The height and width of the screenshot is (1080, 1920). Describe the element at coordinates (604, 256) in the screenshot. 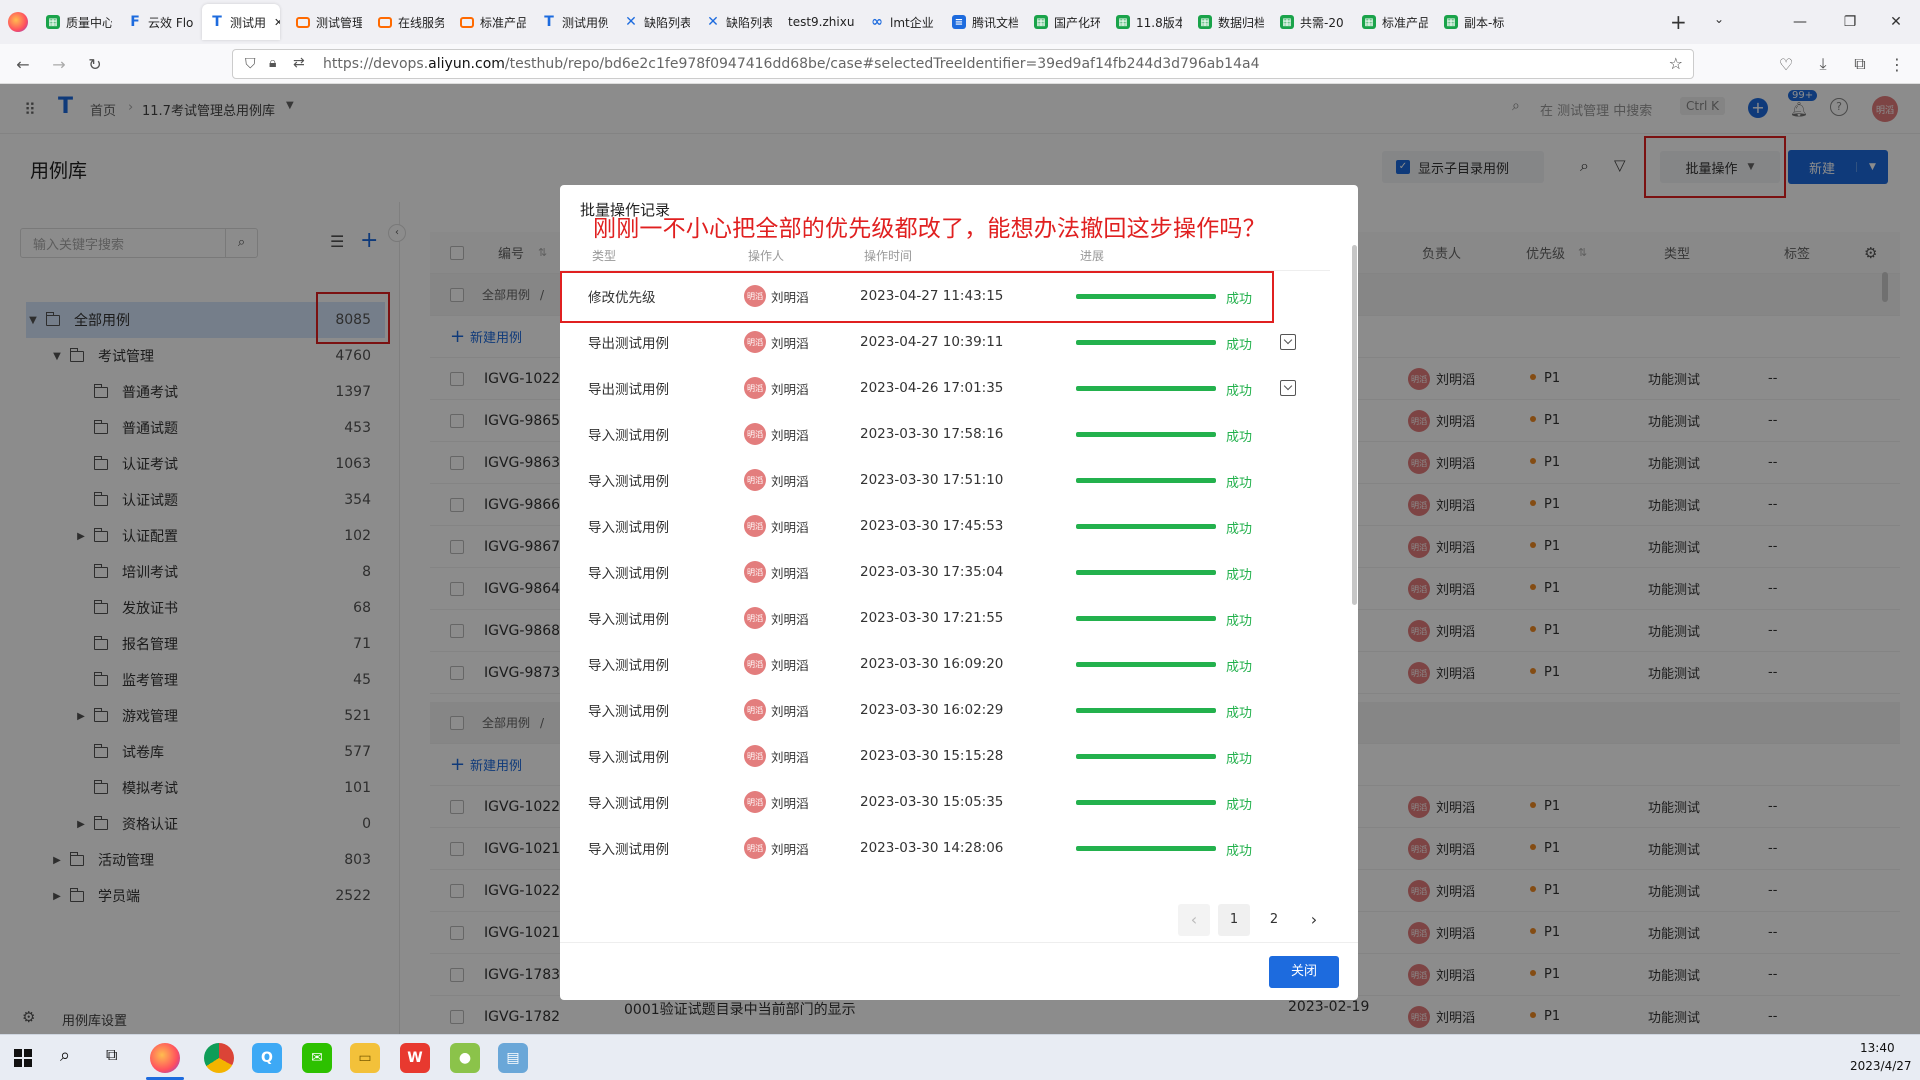

I see `header-type: 类型` at that location.